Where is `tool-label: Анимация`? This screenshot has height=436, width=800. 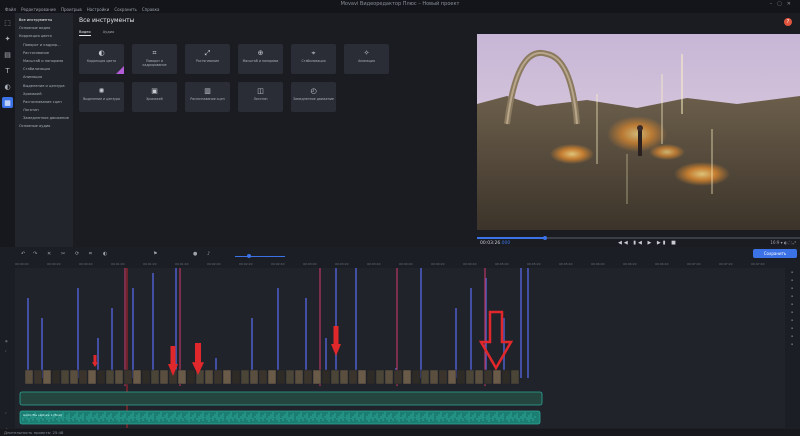 tool-label: Анимация is located at coordinates (366, 61).